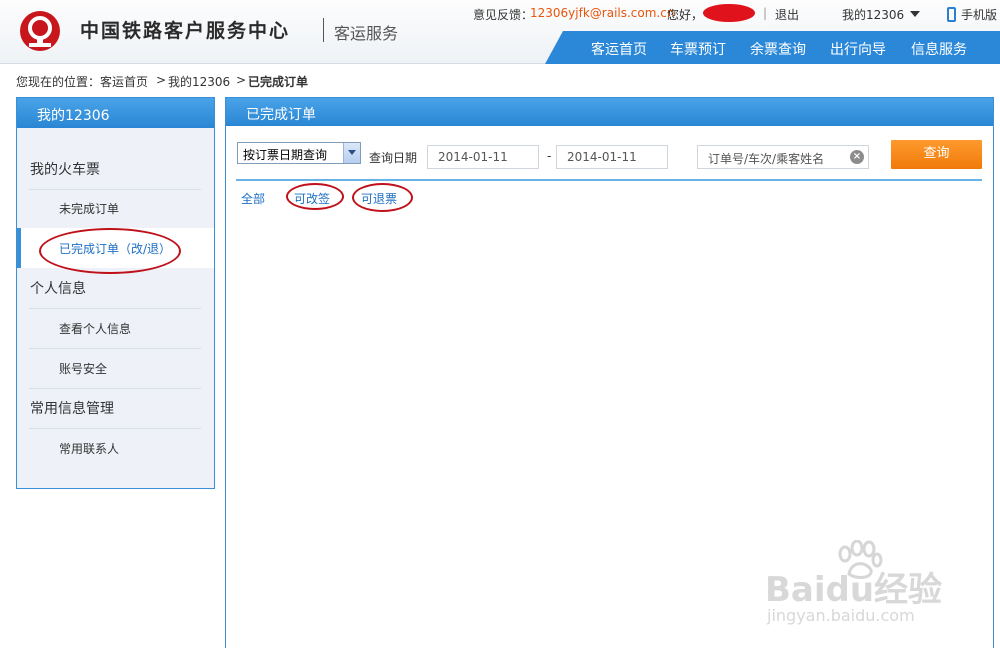  What do you see at coordinates (841, 615) in the screenshot?
I see `watermark-url: jingyan.baidu.com` at bounding box center [841, 615].